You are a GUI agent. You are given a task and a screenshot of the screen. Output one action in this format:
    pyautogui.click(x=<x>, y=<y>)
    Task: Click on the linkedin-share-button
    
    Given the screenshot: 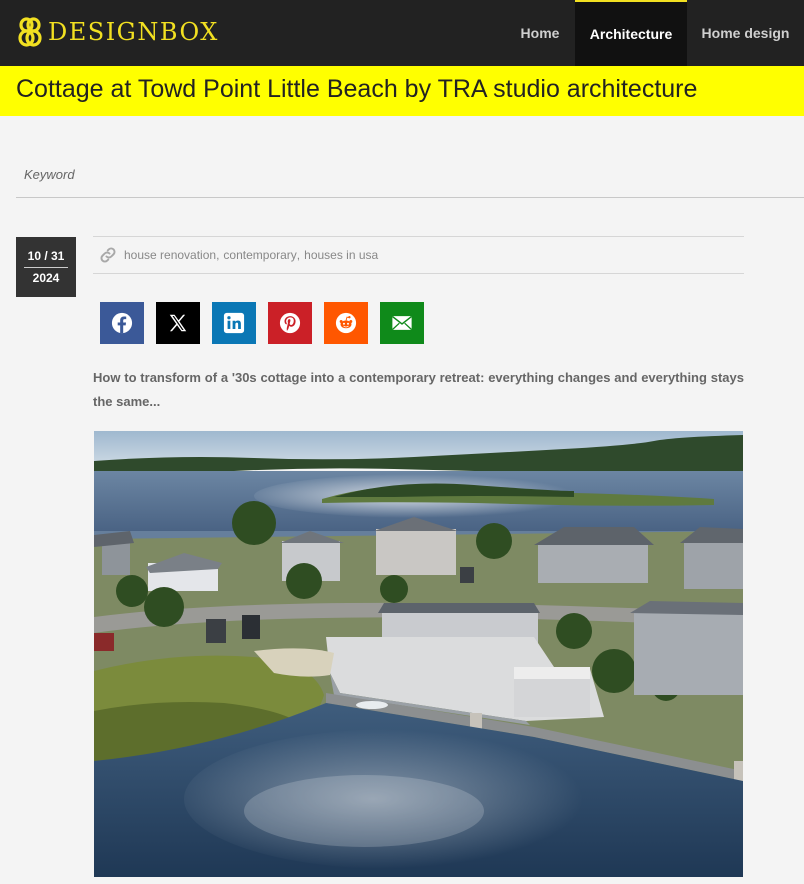 What is the action you would take?
    pyautogui.click(x=234, y=323)
    